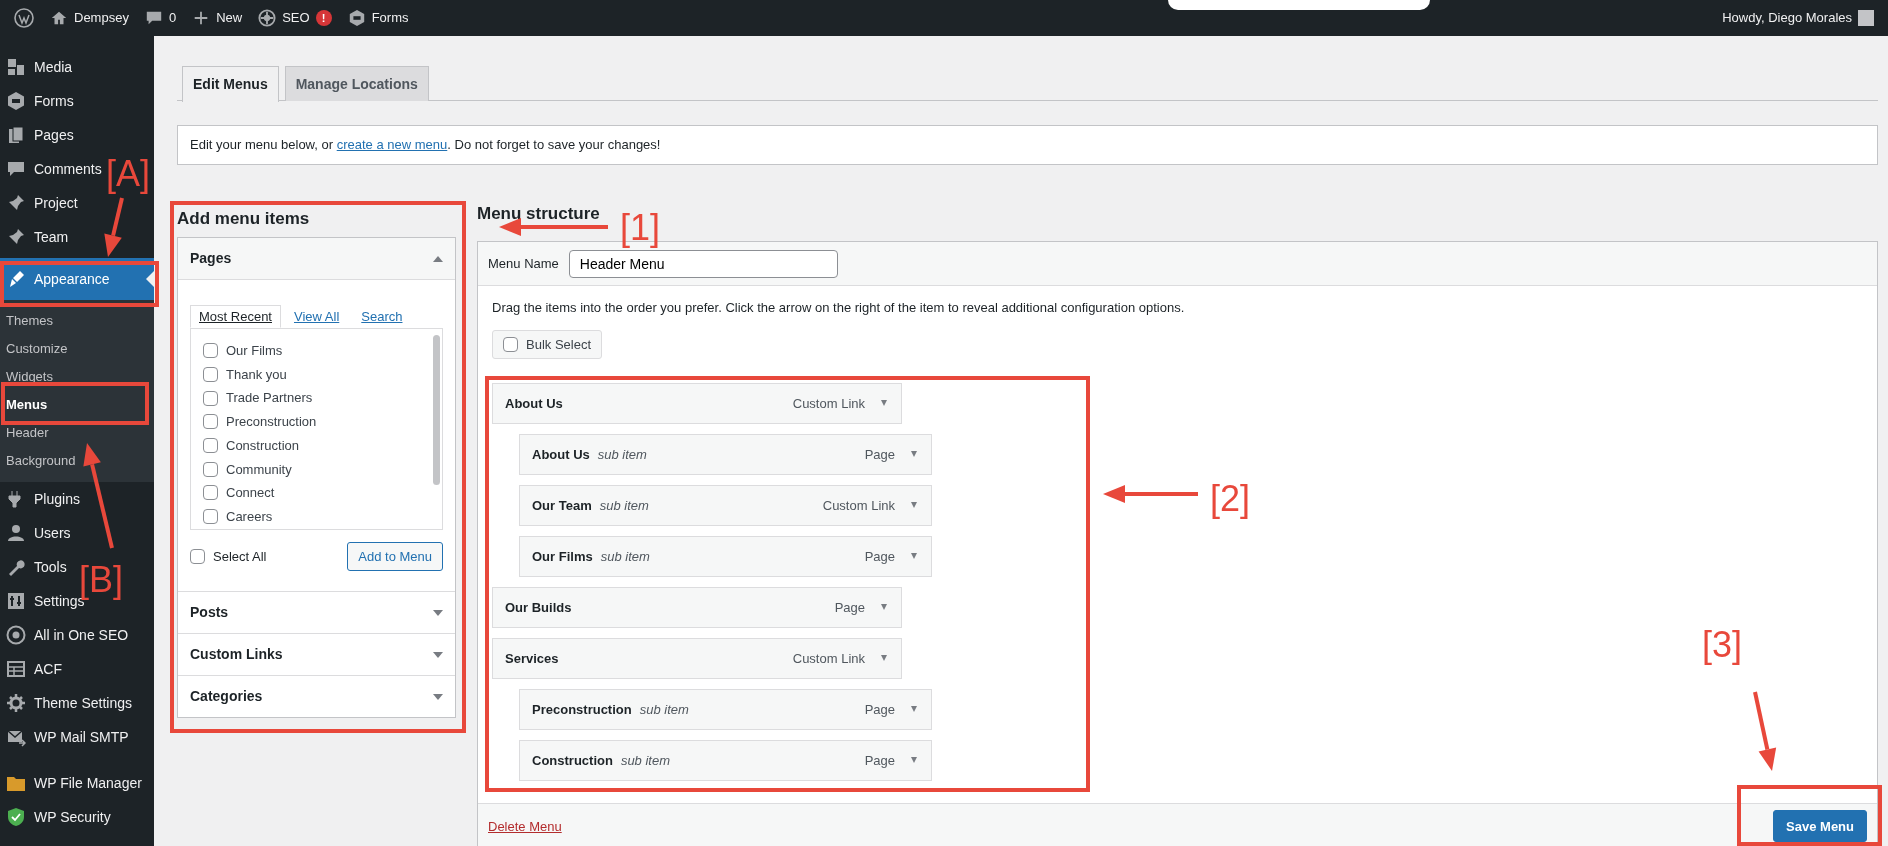 The image size is (1888, 846). Describe the element at coordinates (262, 445) in the screenshot. I see `page-label: Construction` at that location.